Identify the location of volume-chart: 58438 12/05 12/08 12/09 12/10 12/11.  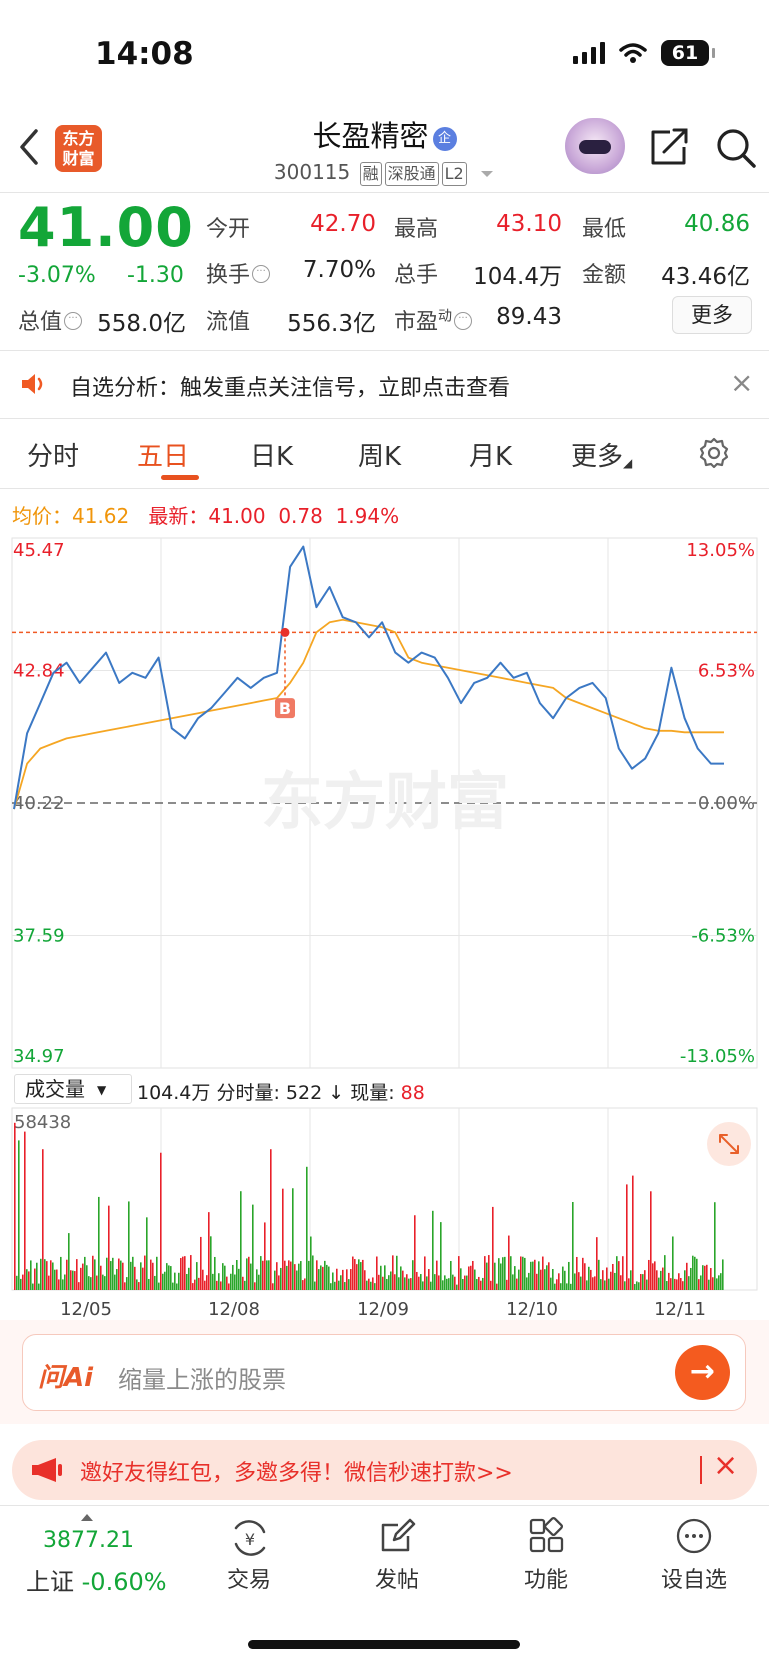
(384, 1212).